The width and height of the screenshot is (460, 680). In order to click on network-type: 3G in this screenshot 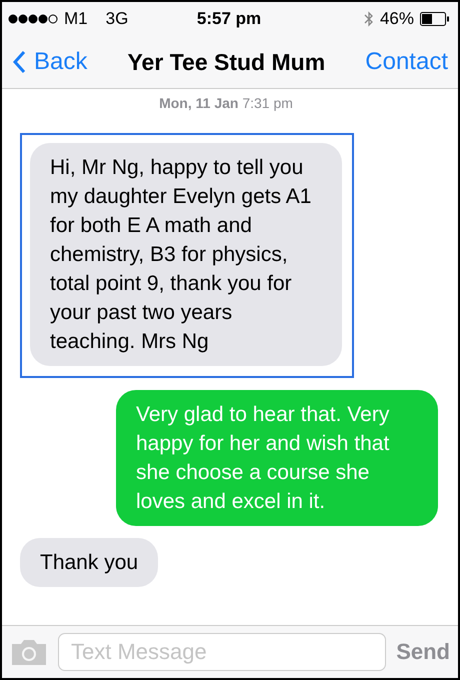, I will do `click(117, 19)`.